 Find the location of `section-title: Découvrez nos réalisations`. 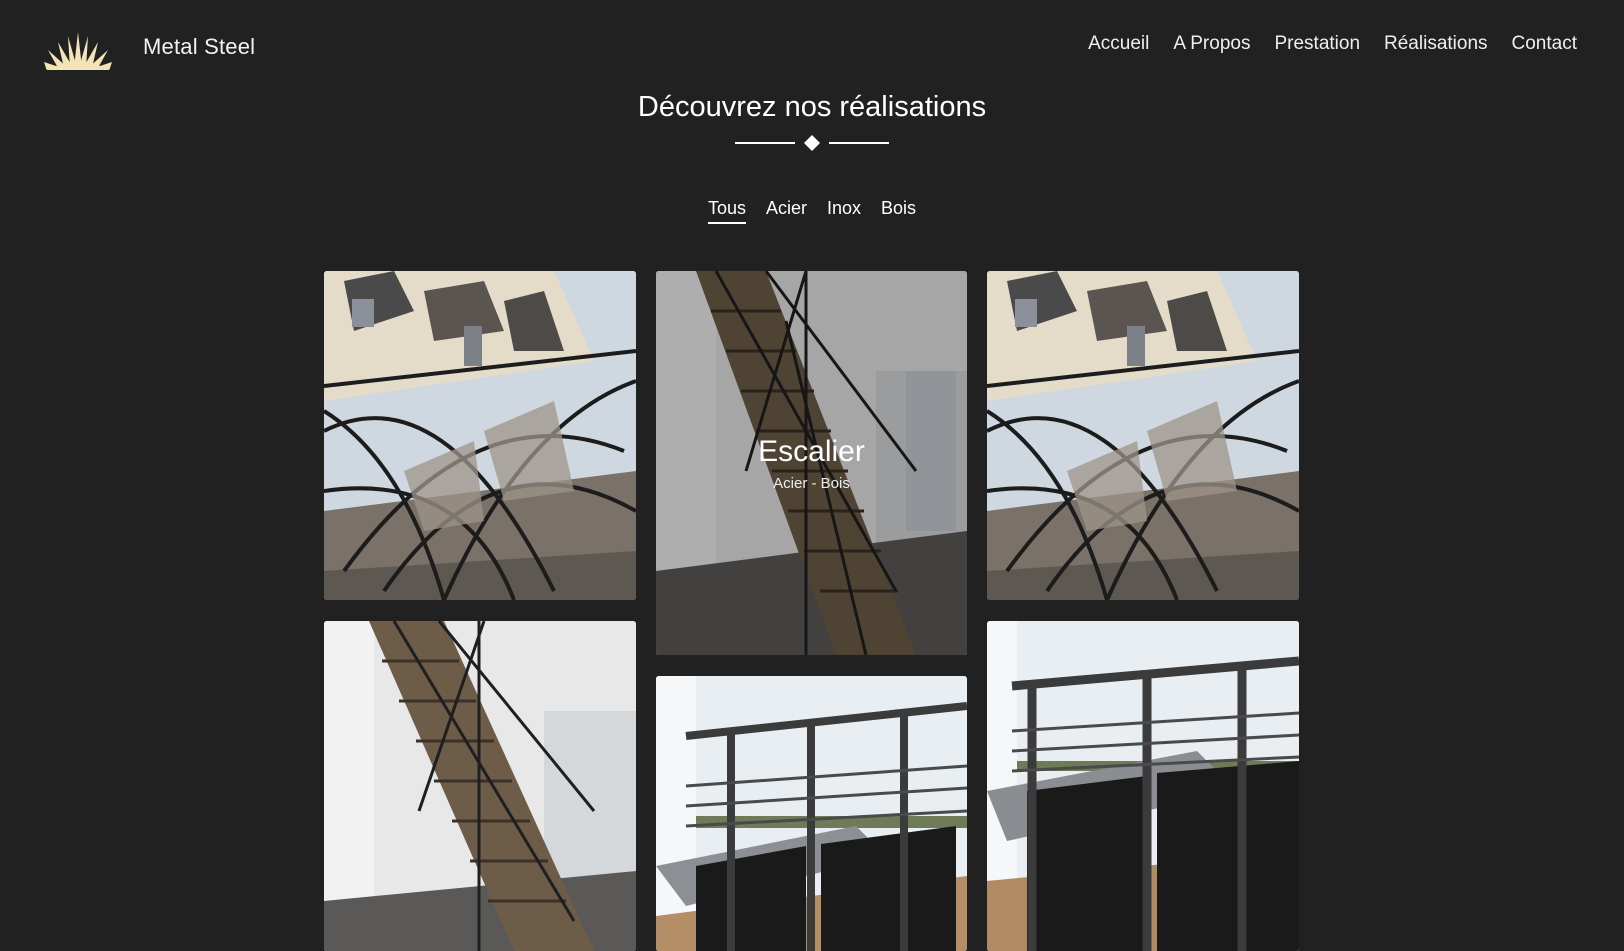

section-title: Découvrez nos réalisations is located at coordinates (812, 107).